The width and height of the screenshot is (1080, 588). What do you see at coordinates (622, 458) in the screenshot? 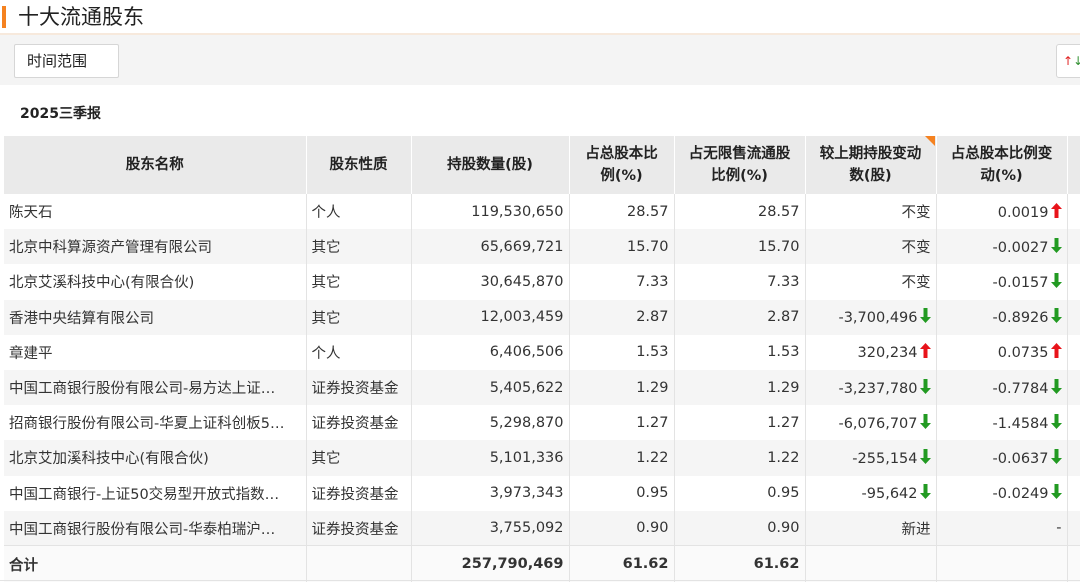
I see `pct-total-cell: 1.22` at bounding box center [622, 458].